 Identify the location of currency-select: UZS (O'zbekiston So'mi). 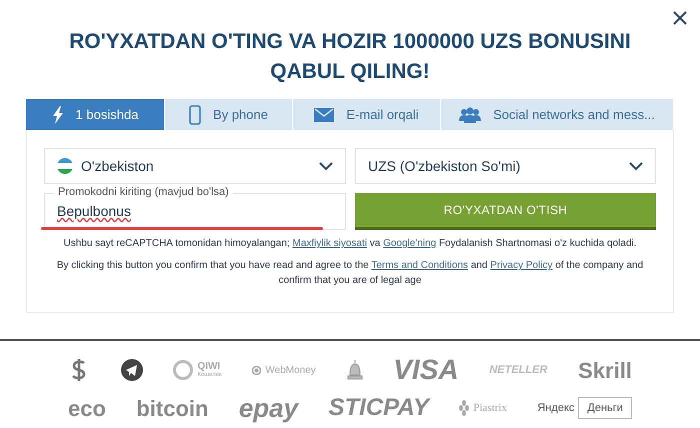
(505, 166).